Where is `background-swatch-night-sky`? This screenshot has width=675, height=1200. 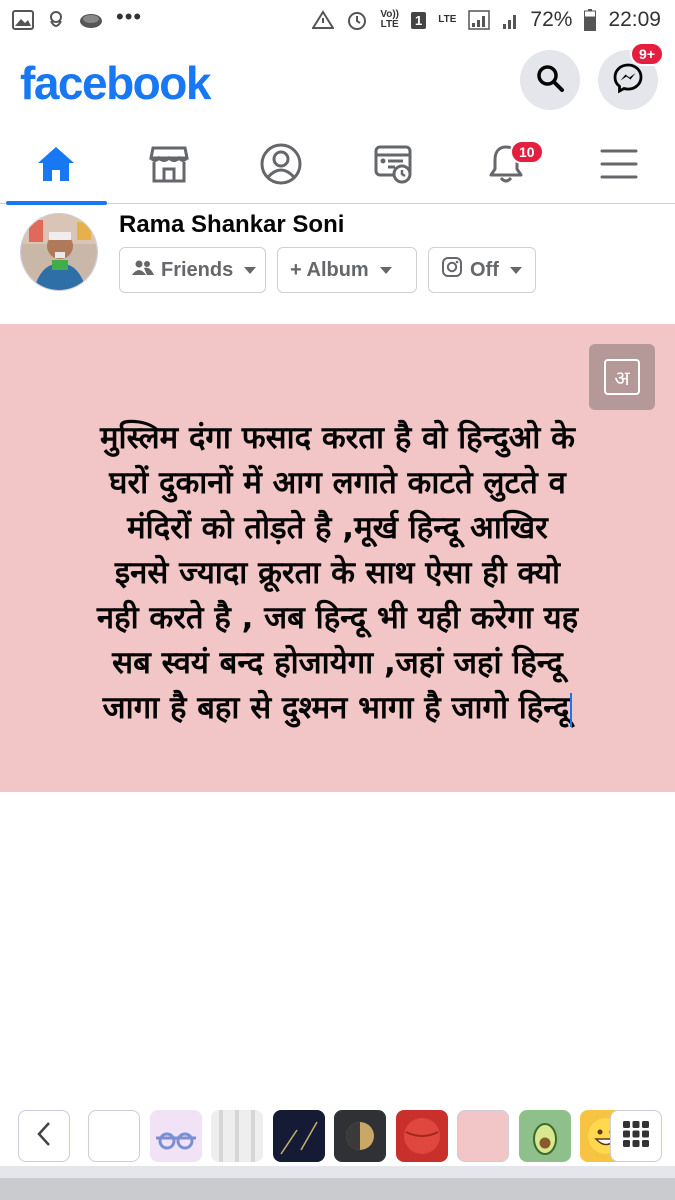
background-swatch-night-sky is located at coordinates (298, 1136).